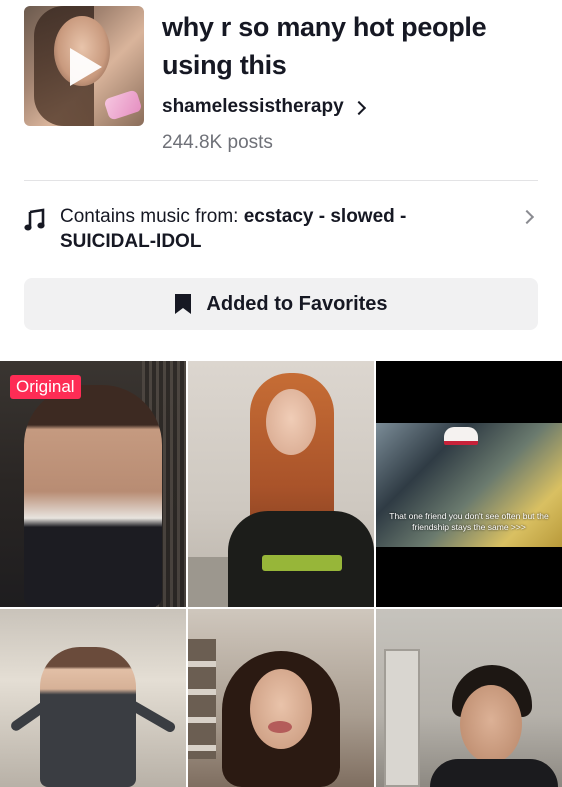  I want to click on thumbnail-person-shirt, so click(494, 773).